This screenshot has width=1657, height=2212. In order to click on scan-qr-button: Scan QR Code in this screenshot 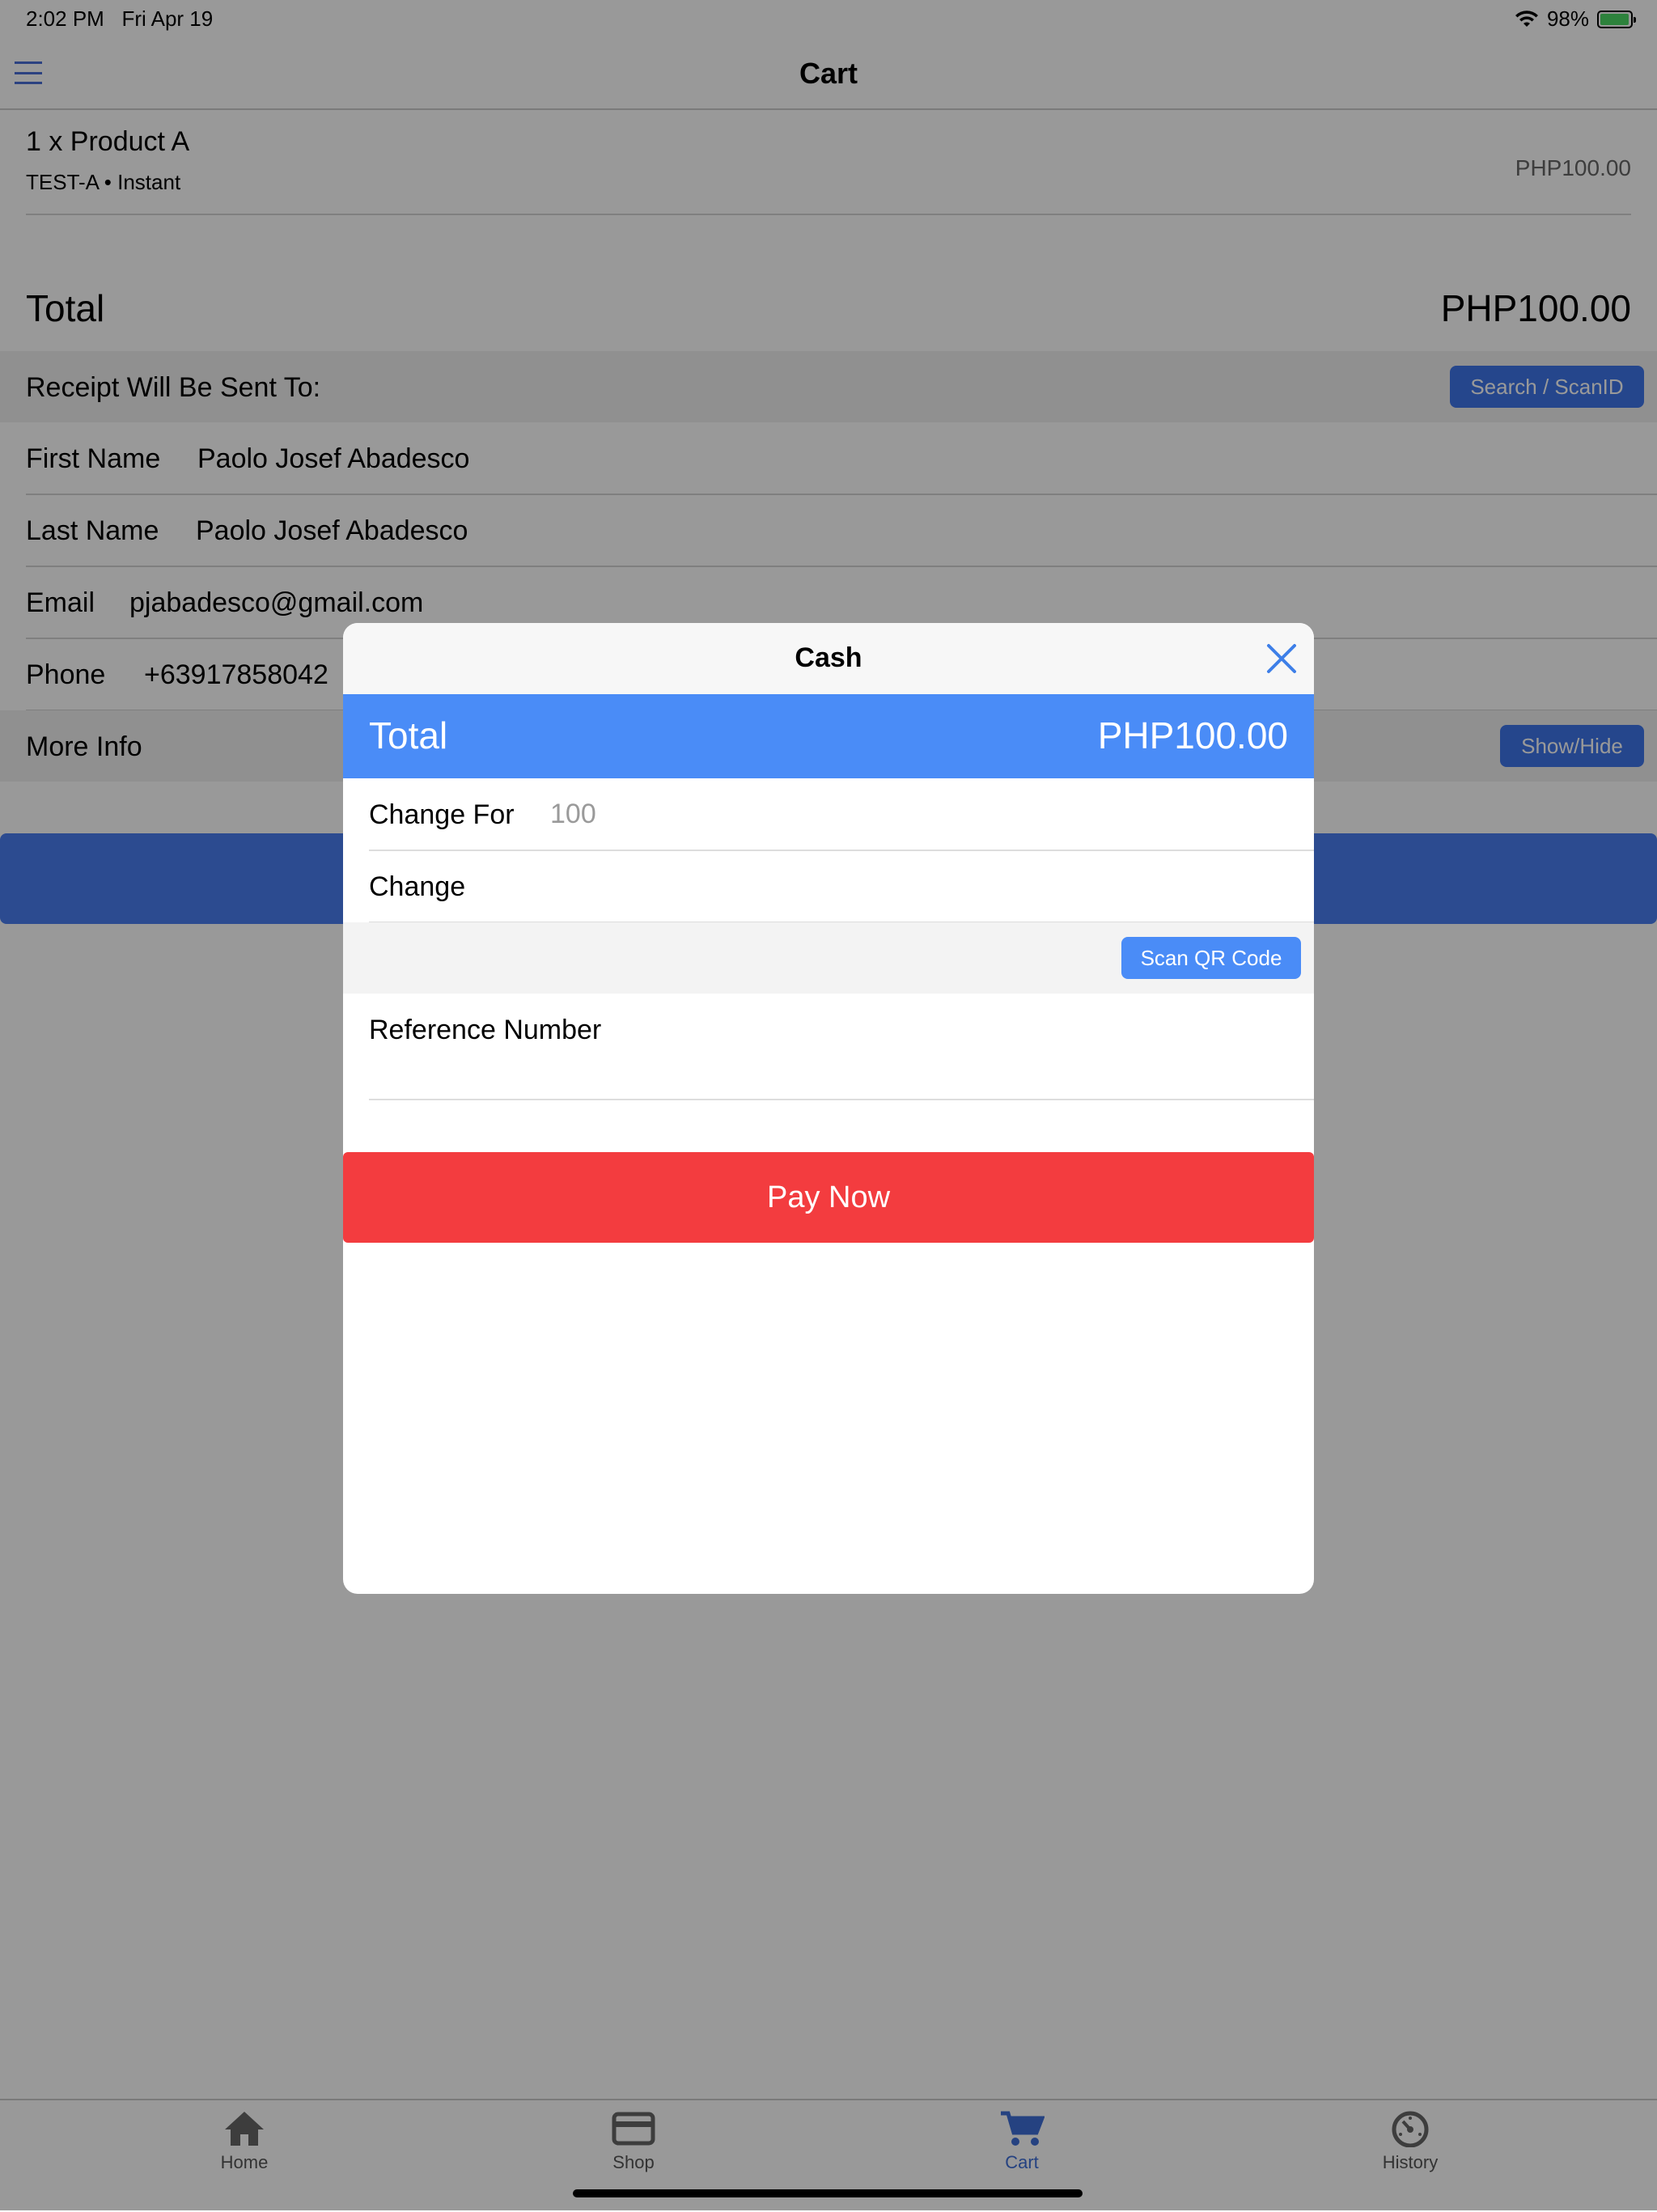, I will do `click(1211, 958)`.